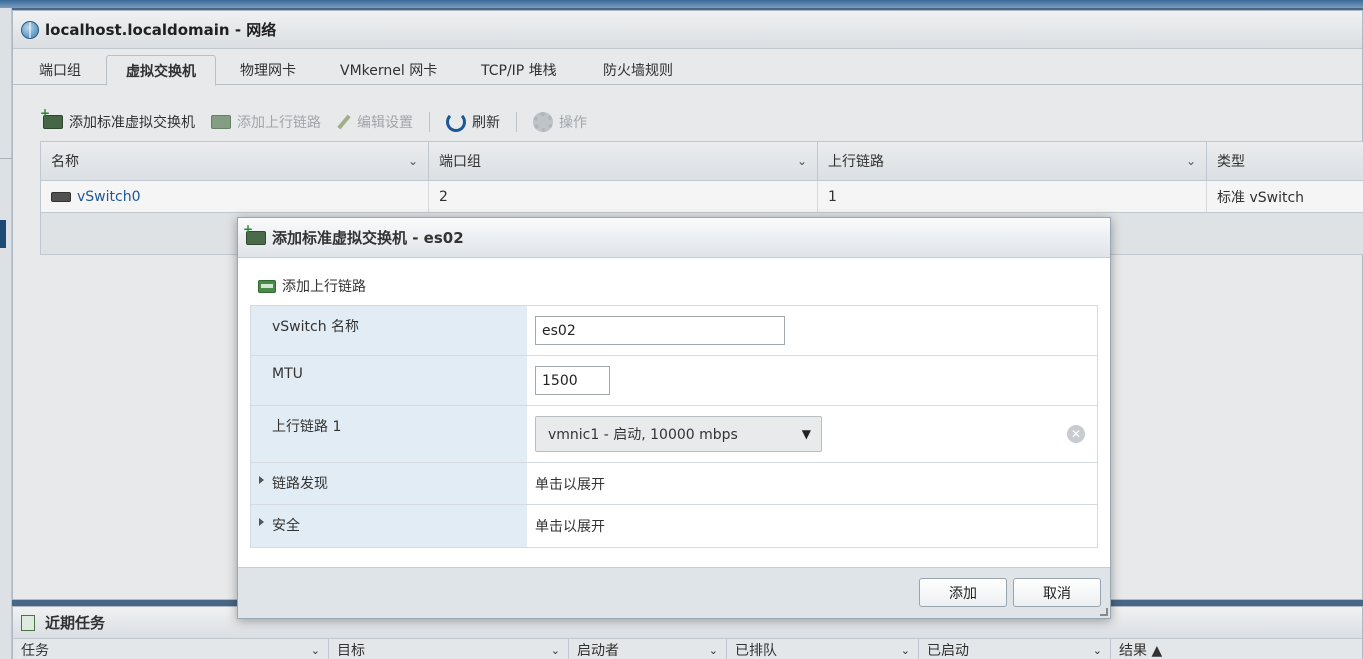 This screenshot has width=1363, height=659. Describe the element at coordinates (1076, 434) in the screenshot. I see `remove-uplink-icon: ✕` at that location.